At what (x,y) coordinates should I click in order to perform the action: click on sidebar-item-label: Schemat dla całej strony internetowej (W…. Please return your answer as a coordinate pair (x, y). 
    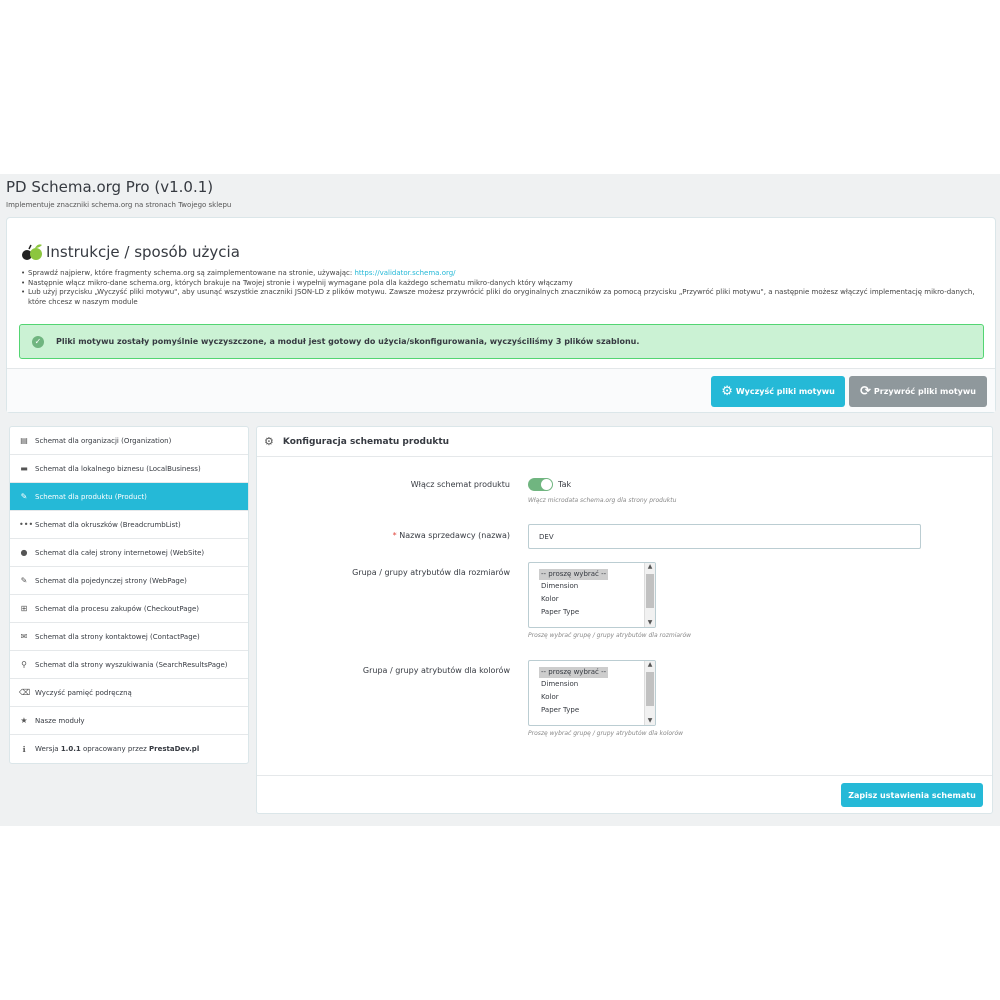
    Looking at the image, I should click on (120, 552).